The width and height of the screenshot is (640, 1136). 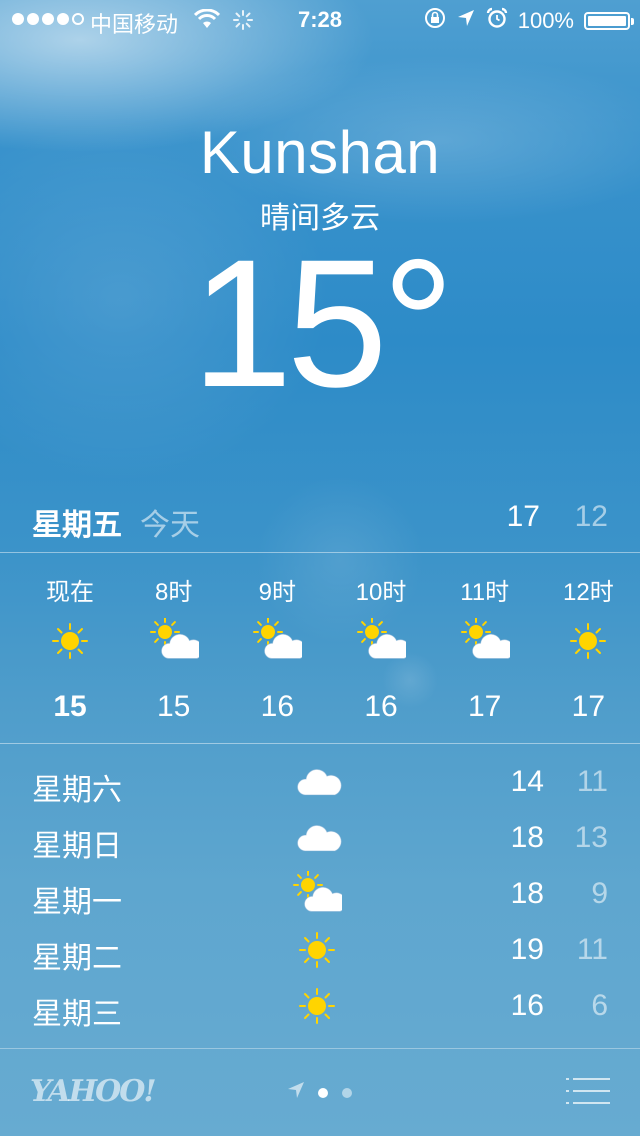 What do you see at coordinates (527, 781) in the screenshot?
I see `day-high: 14` at bounding box center [527, 781].